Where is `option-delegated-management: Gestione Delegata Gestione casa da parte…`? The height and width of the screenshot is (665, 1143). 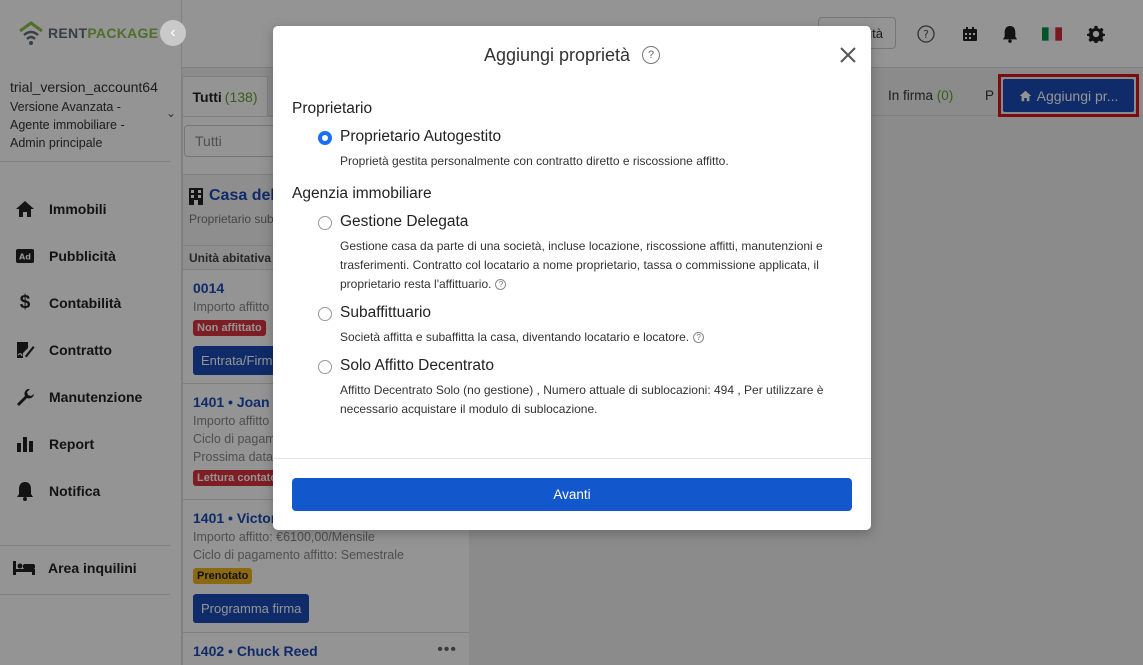 option-delegated-management: Gestione Delegata Gestione casa da parte… is located at coordinates (585, 253).